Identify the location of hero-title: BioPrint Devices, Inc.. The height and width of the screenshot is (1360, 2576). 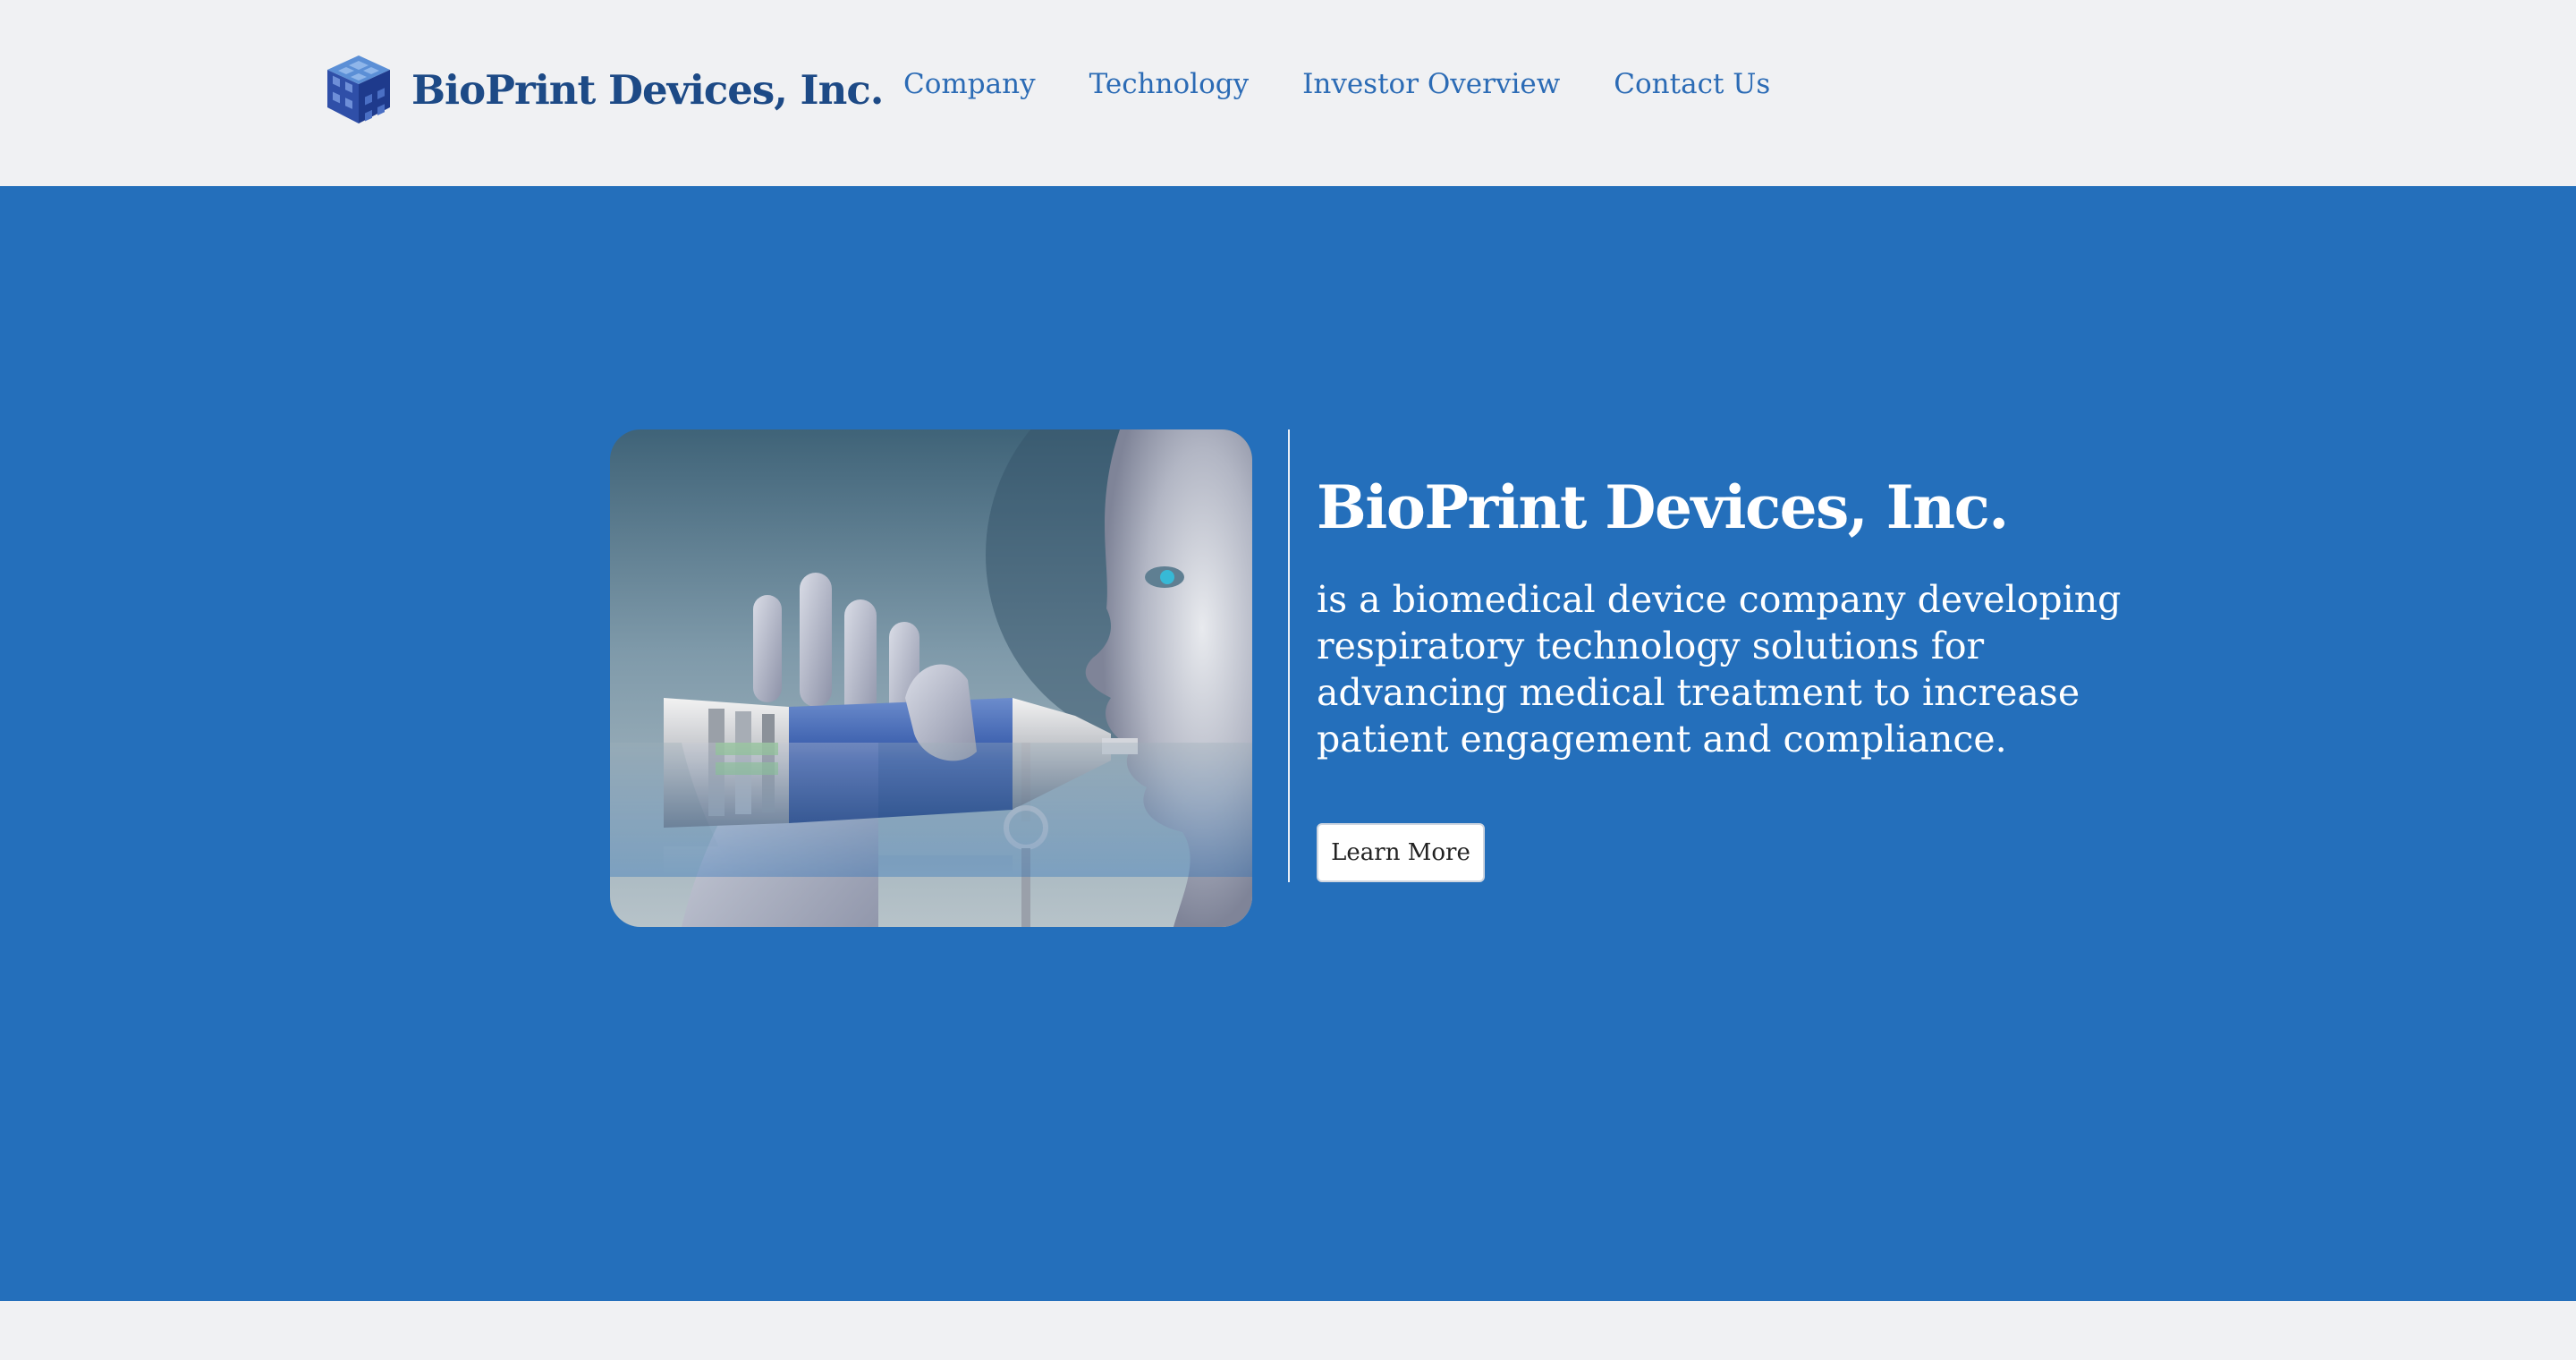
(1663, 507).